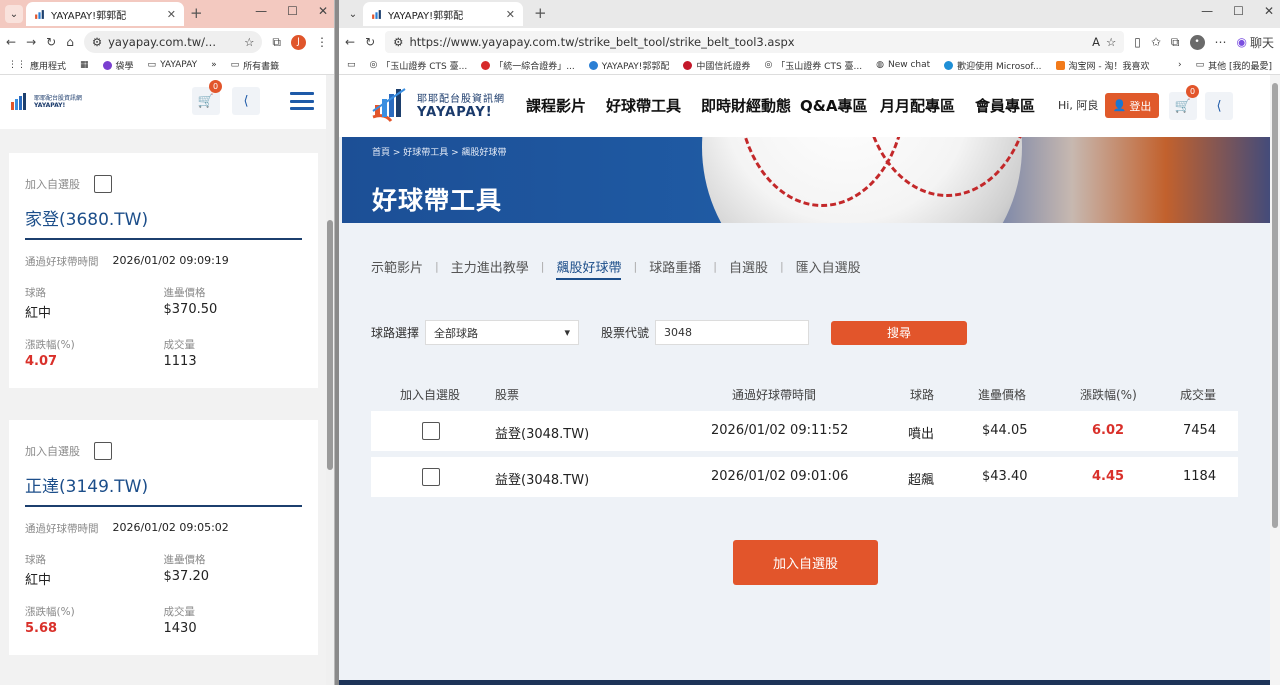  What do you see at coordinates (37, 65) in the screenshot?
I see `bookmark-apps: ⋮⋮ 應用程式` at bounding box center [37, 65].